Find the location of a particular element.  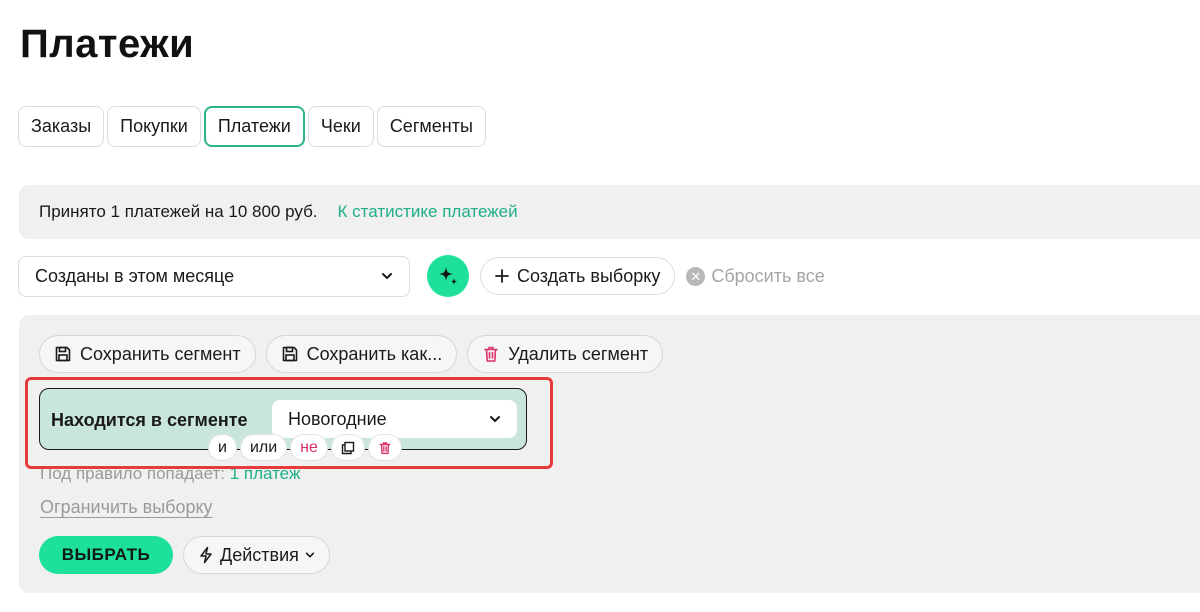

payments-summary: Принято 1 платежей на 10 800 руб. is located at coordinates (178, 211).